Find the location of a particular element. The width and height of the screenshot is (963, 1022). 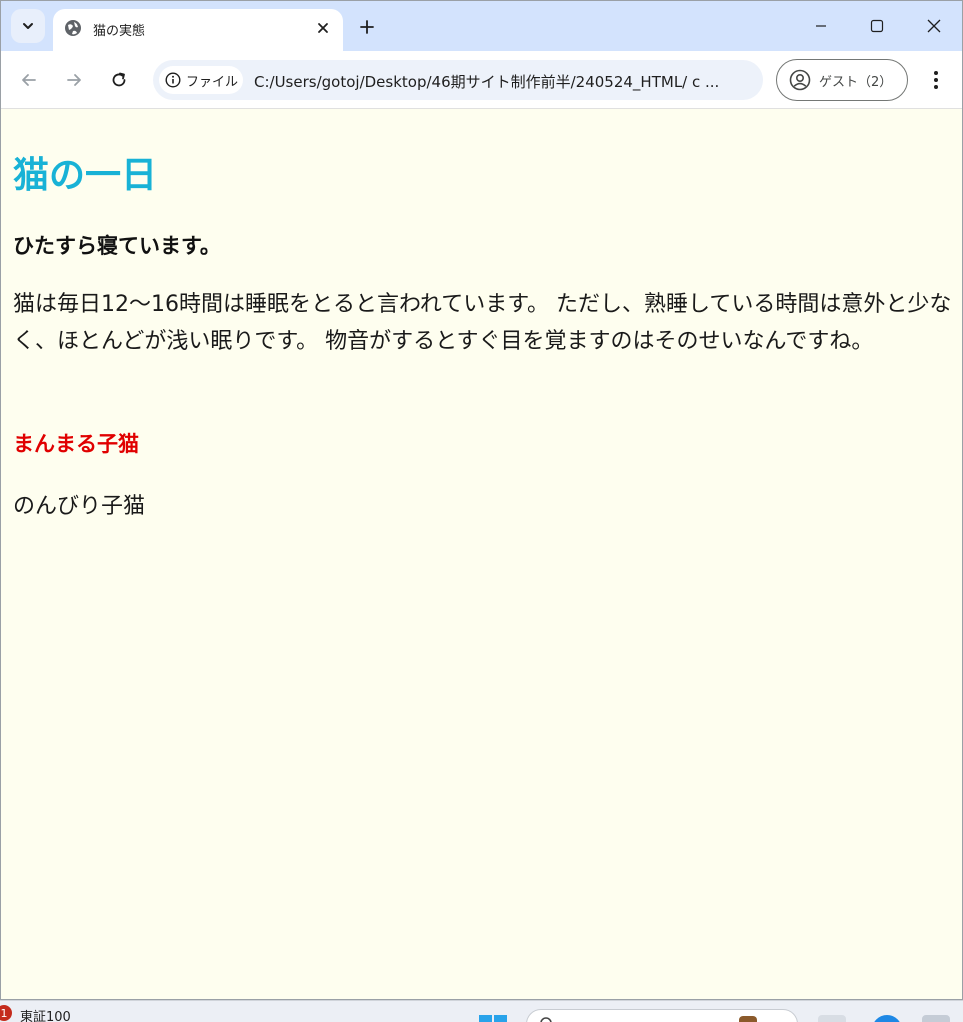

profile-label: ゲスト（2） is located at coordinates (856, 82).